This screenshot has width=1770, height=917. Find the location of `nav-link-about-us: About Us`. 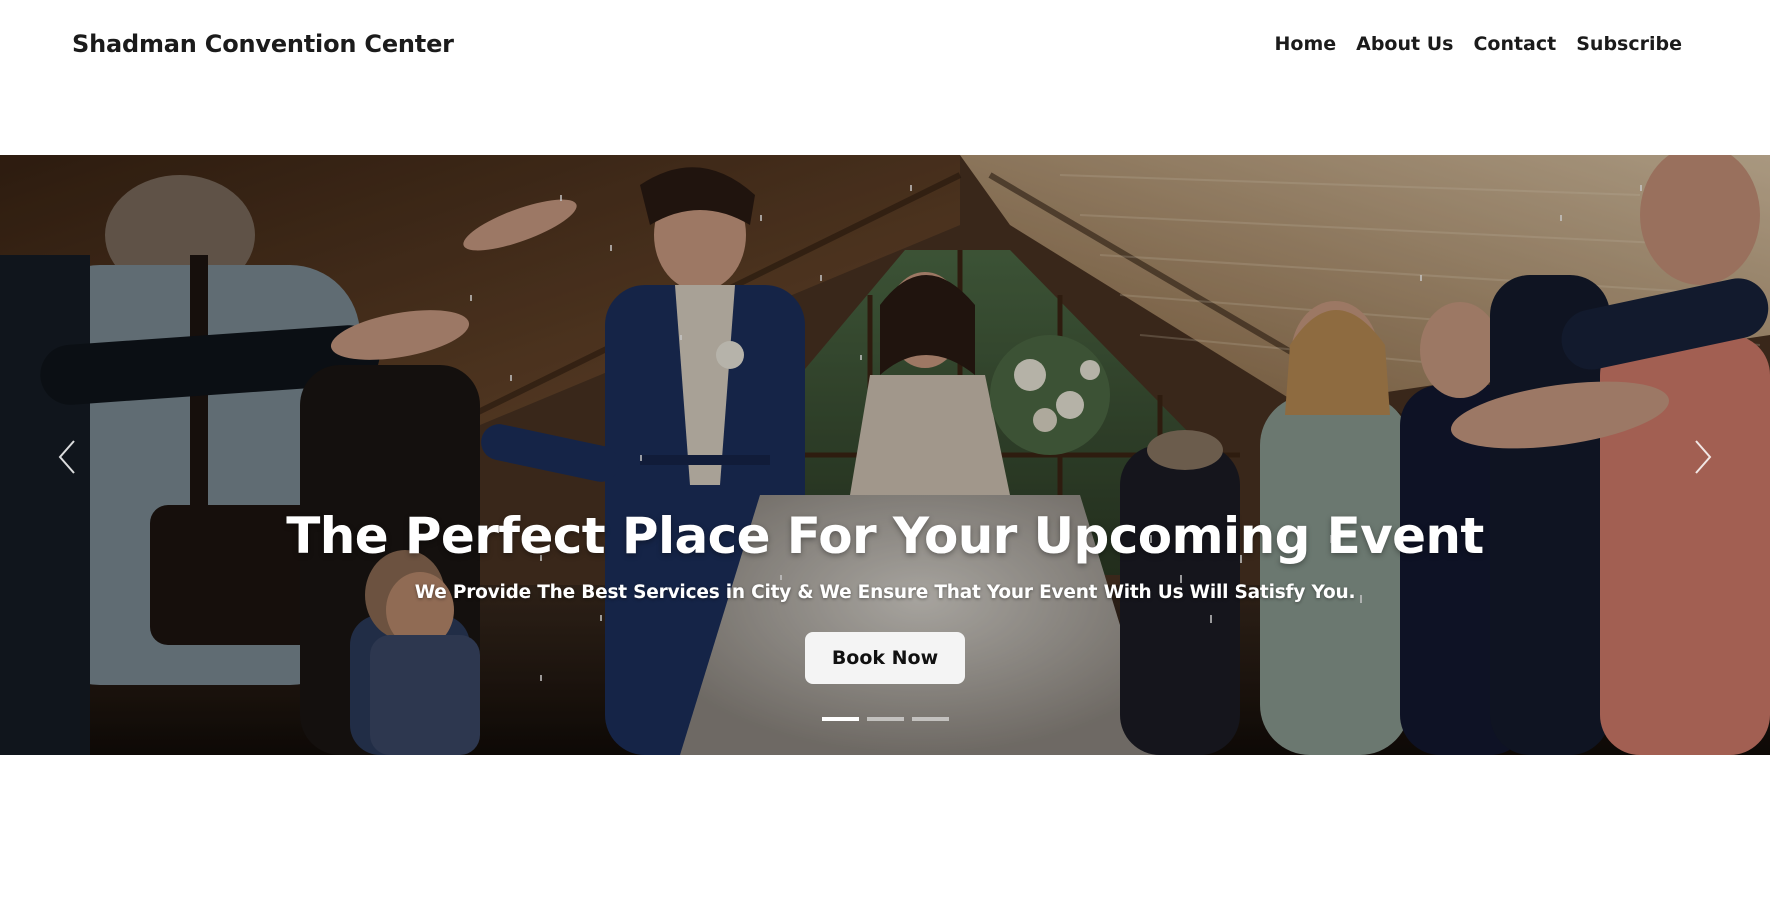

nav-link-about-us: About Us is located at coordinates (1404, 44).